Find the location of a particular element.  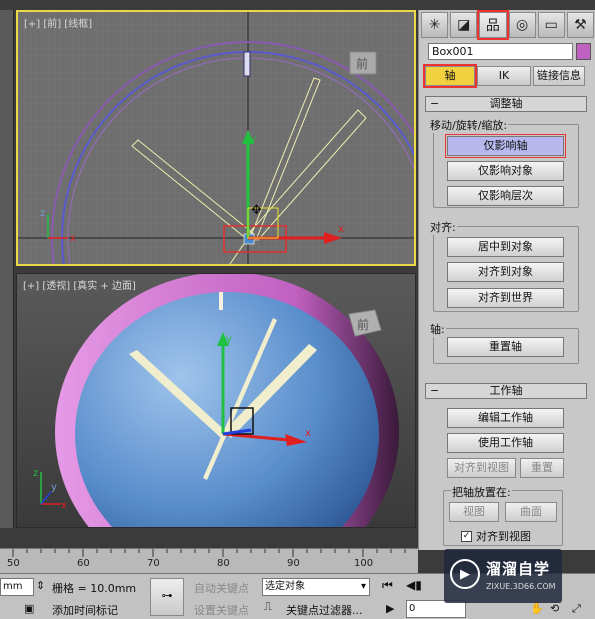

set-key-button: 设置关键点 is located at coordinates (221, 610).